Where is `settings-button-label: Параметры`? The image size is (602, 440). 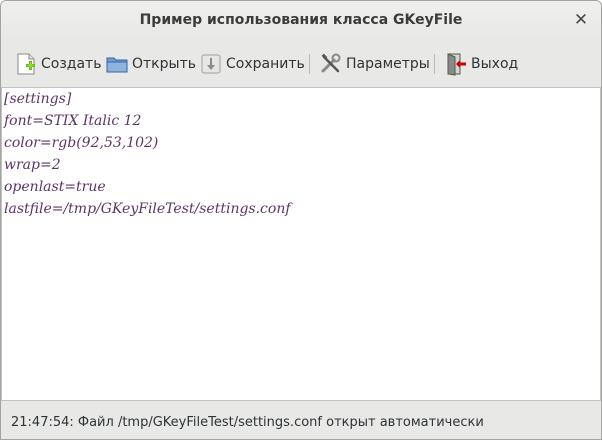
settings-button-label: Параметры is located at coordinates (388, 64).